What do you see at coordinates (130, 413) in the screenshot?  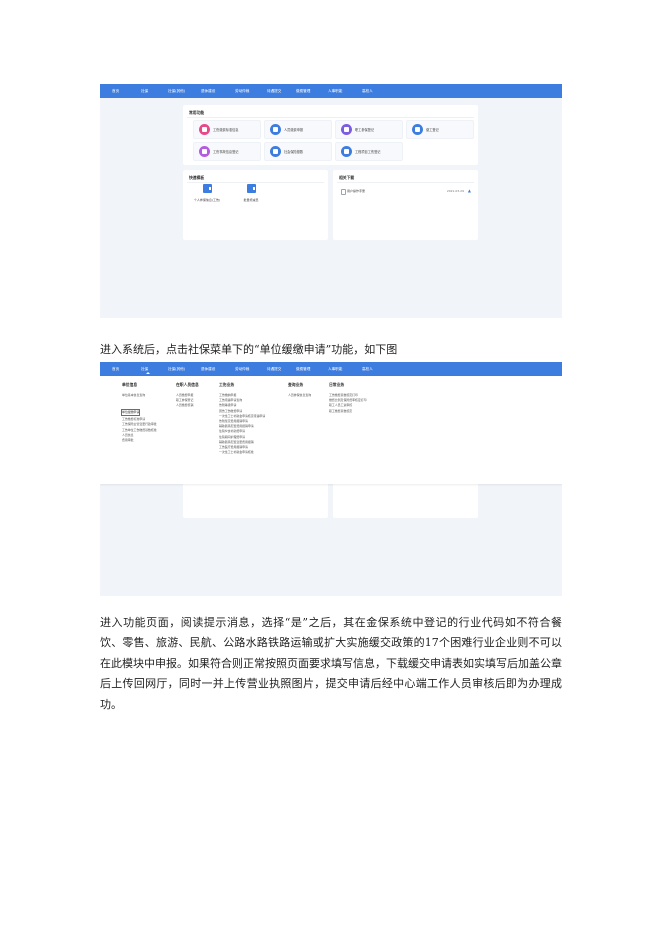 I see `menu-item-unit-deferral-highlighted: 单位缓缴申请` at bounding box center [130, 413].